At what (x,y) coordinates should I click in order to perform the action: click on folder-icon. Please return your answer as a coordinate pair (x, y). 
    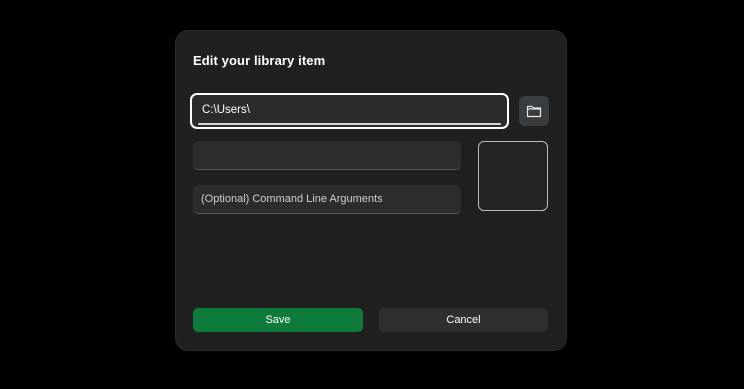
    Looking at the image, I should click on (534, 111).